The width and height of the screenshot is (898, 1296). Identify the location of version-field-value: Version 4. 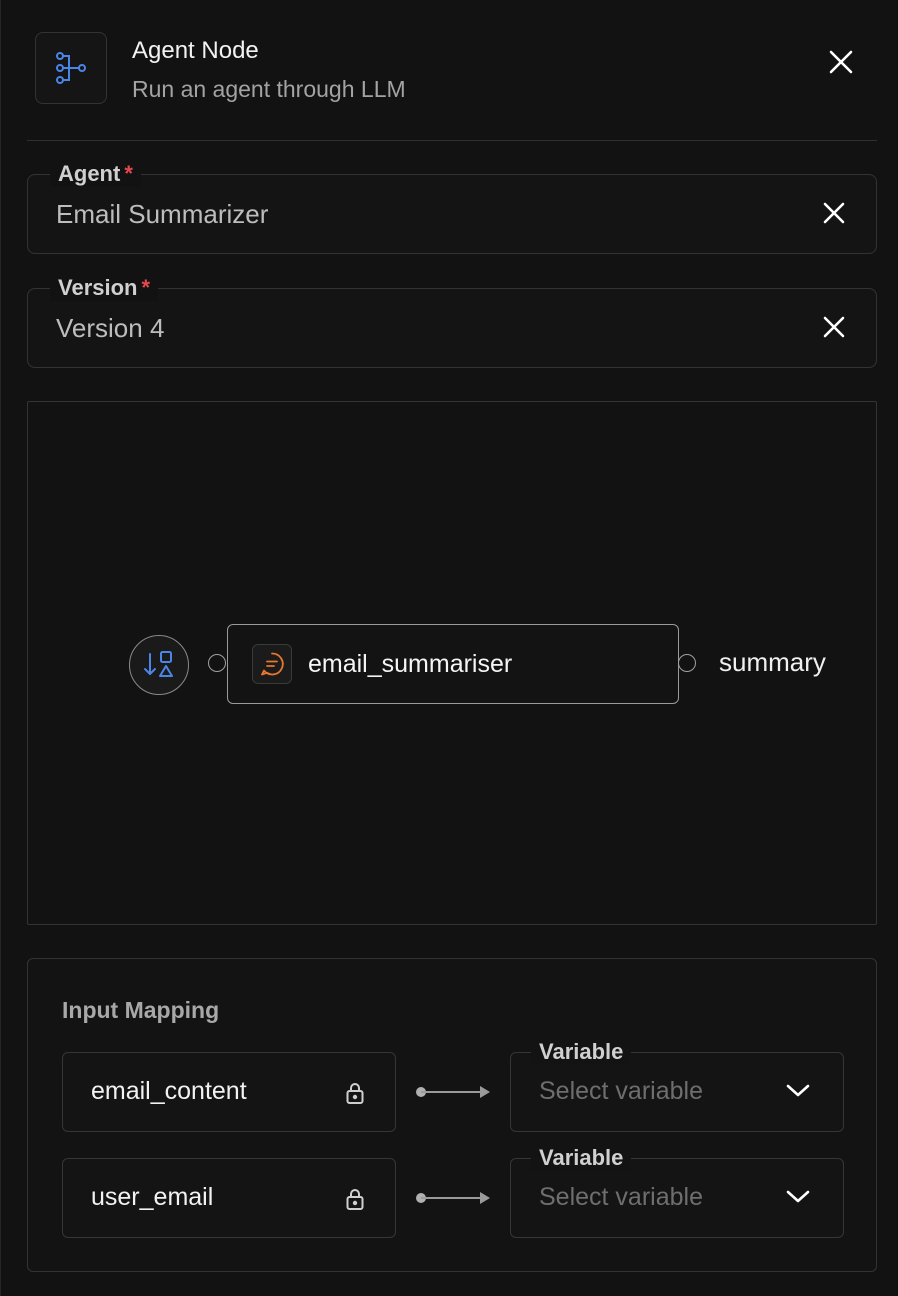
(110, 328).